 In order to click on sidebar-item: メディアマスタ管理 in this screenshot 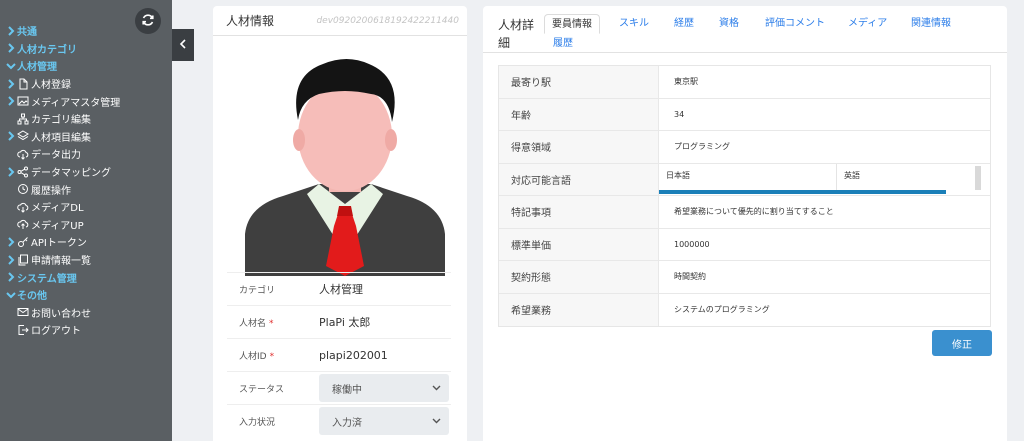, I will do `click(86, 101)`.